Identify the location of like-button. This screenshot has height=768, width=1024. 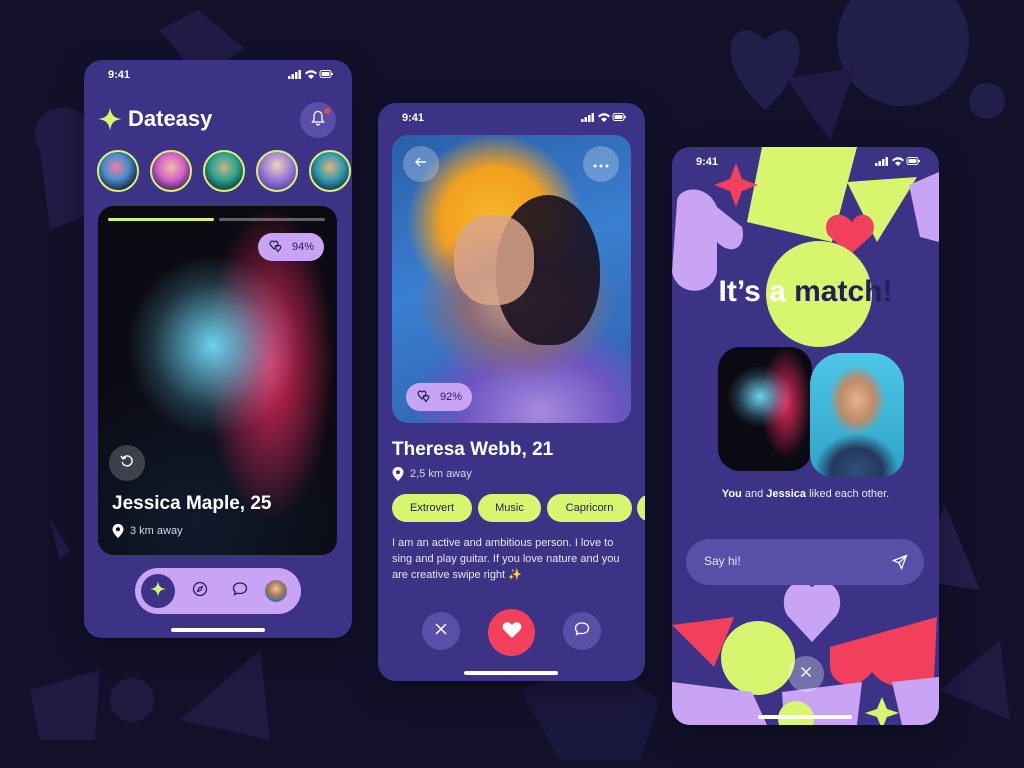
(511, 632).